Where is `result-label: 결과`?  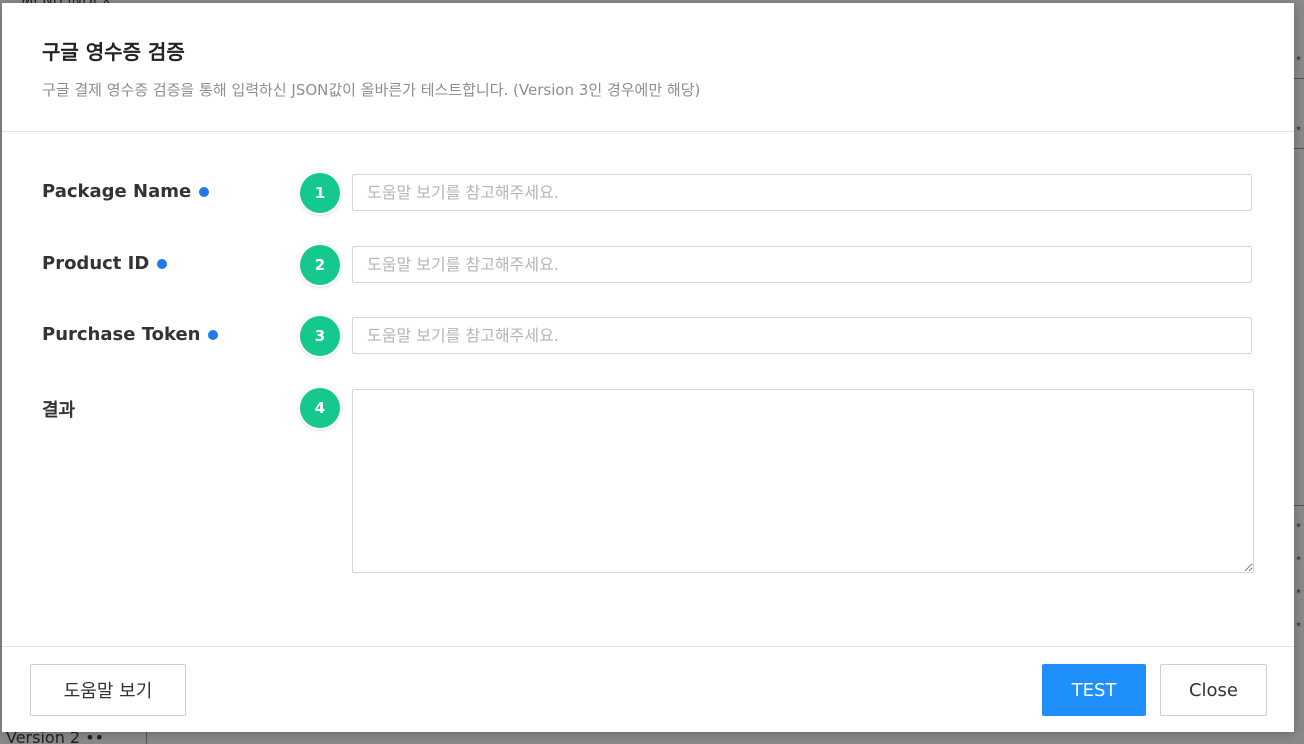
result-label: 결과 is located at coordinates (59, 410).